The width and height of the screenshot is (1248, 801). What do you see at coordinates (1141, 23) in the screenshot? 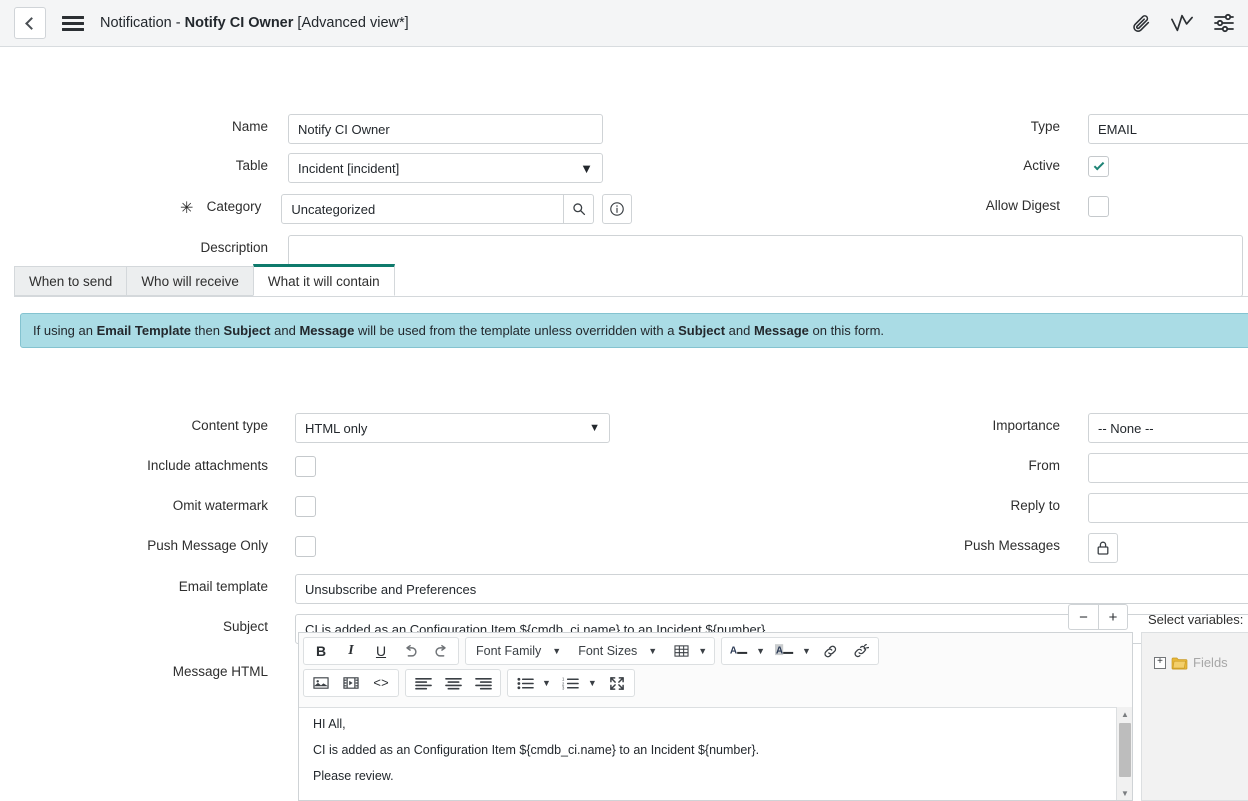
I see `paperclip-icon` at bounding box center [1141, 23].